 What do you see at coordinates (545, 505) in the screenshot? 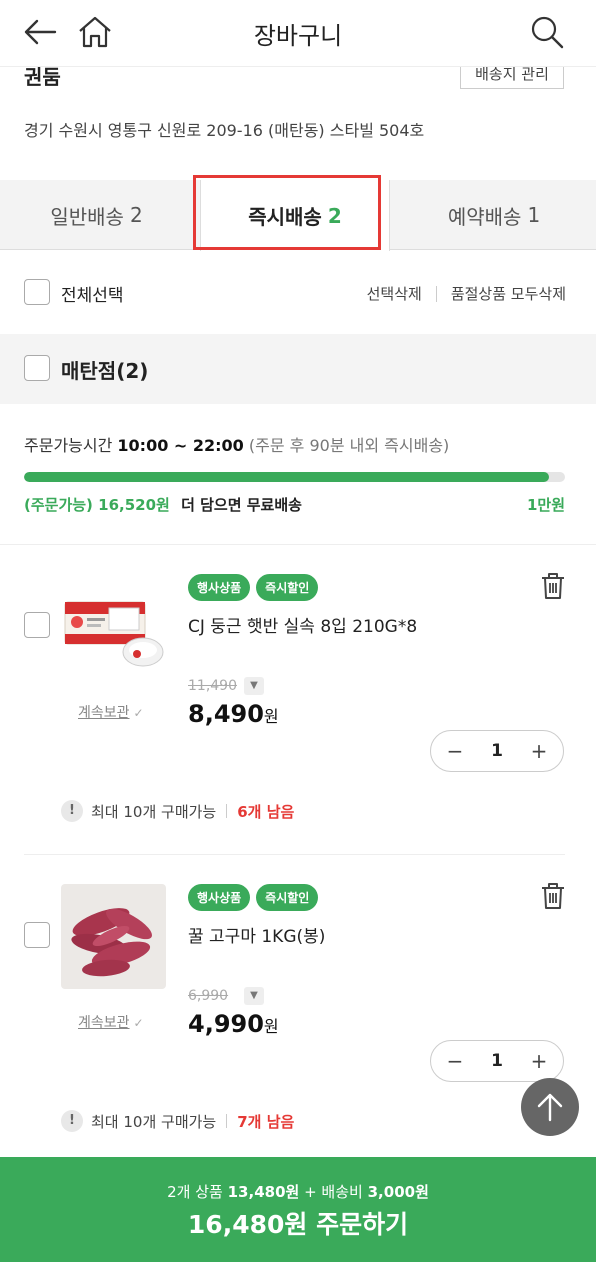
I see `free-shipping-goal: 1만원` at bounding box center [545, 505].